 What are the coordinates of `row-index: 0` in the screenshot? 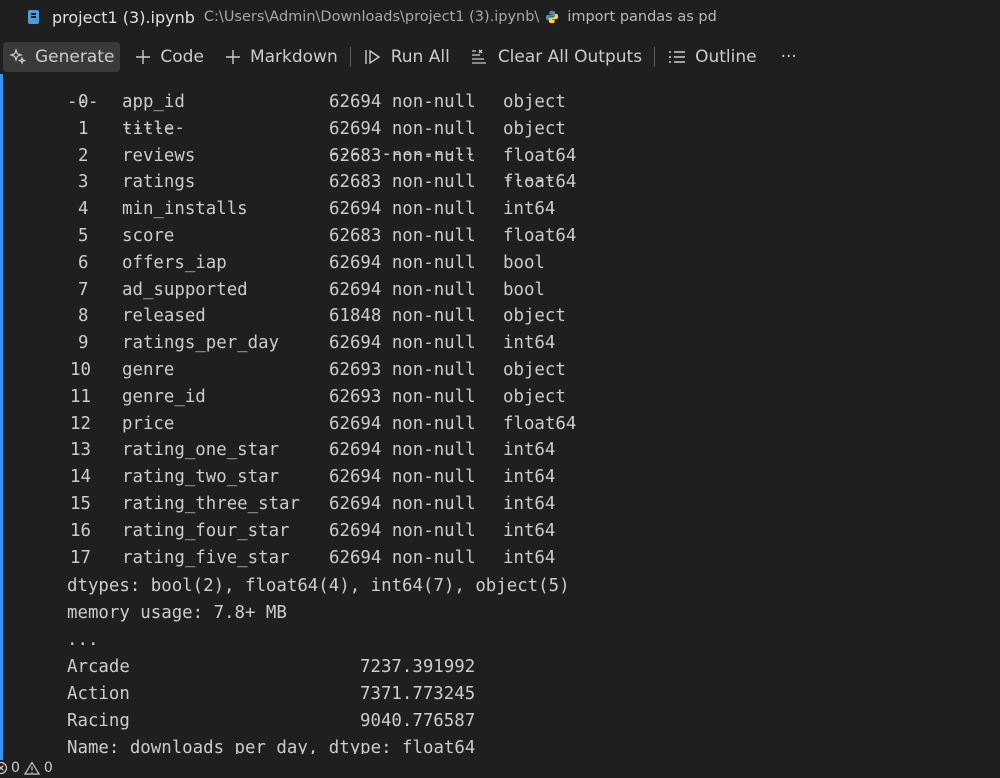 It's located at (83, 102).